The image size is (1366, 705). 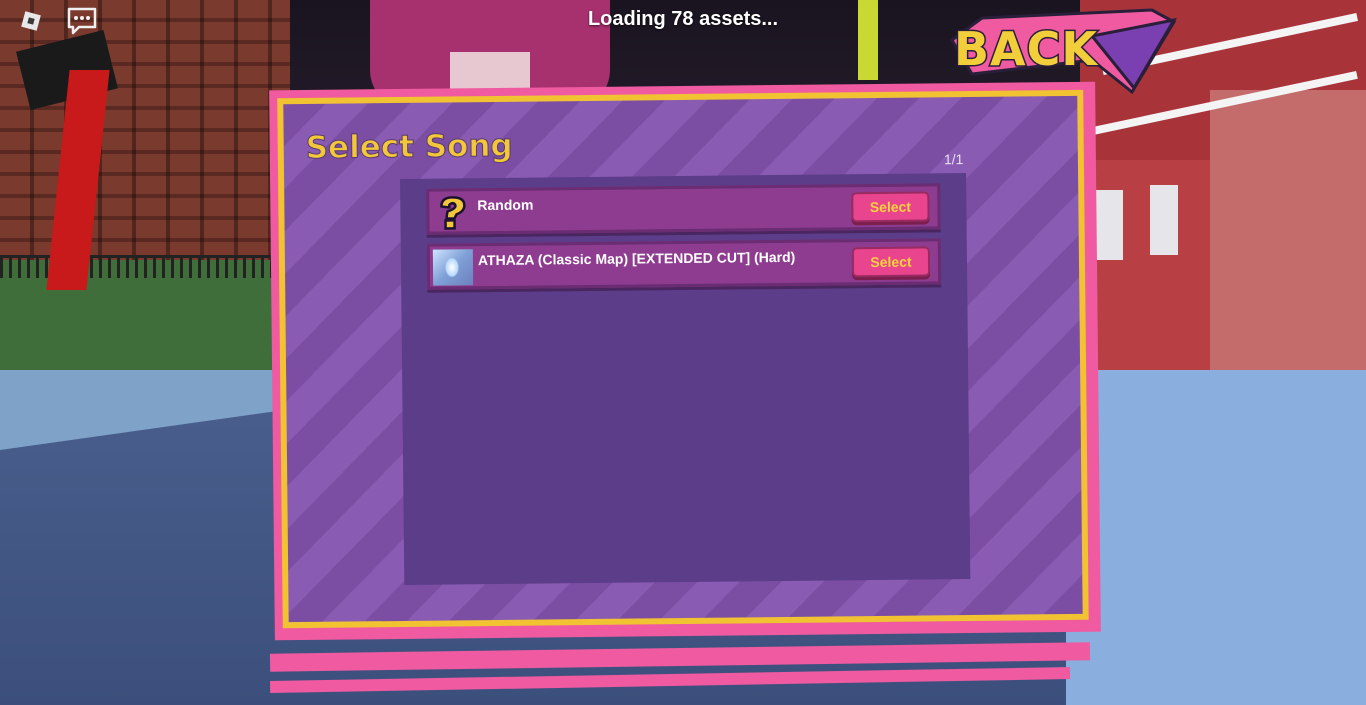 What do you see at coordinates (953, 159) in the screenshot?
I see `page-indicator: 1/1` at bounding box center [953, 159].